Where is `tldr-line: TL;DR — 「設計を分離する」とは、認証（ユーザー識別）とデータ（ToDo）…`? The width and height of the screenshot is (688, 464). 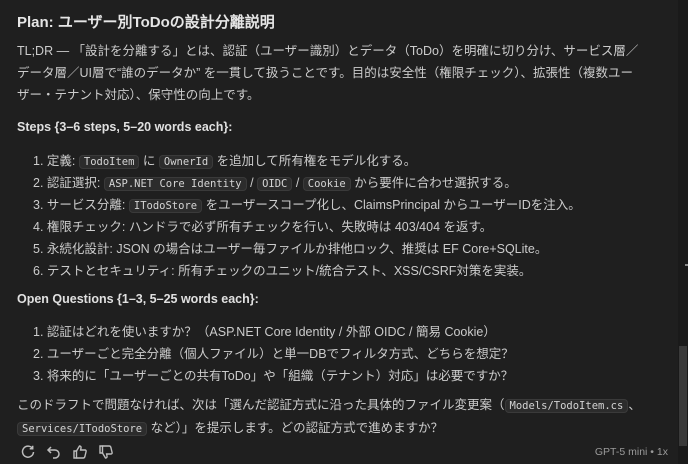
tldr-line: TL;DR — 「設計を分離する」とは、認証（ユーザー識別）とデータ（ToDo）… is located at coordinates (328, 51).